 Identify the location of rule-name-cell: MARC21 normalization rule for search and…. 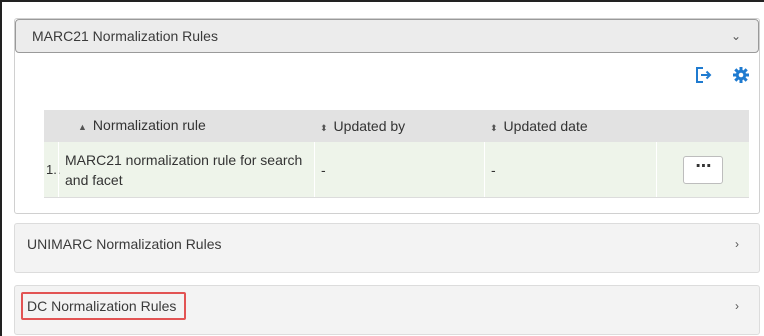
(186, 169).